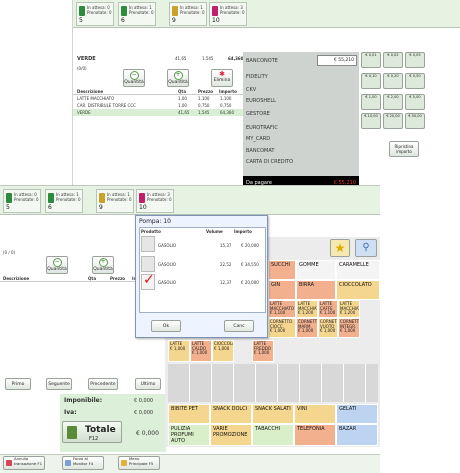 The image size is (460, 473). I want to click on product-button: CIOCCOLATA€ 1,000, so click(223, 351).